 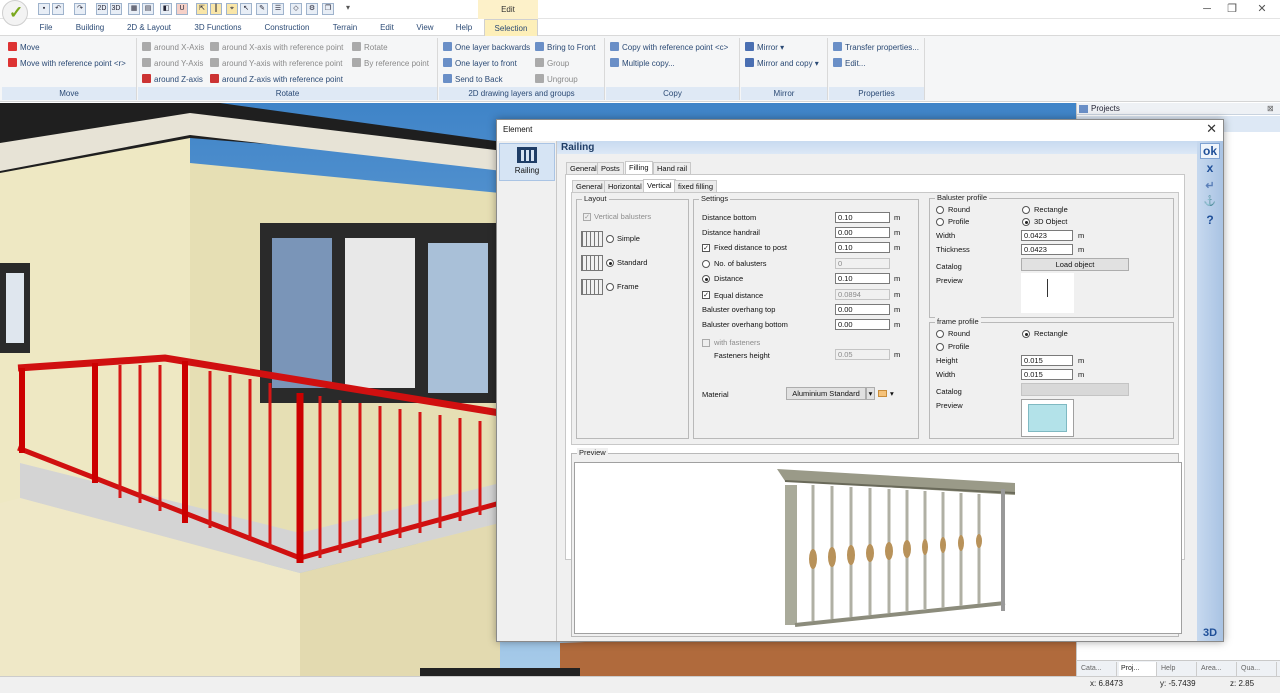 What do you see at coordinates (1075, 389) in the screenshot?
I see `frame-catalog-field` at bounding box center [1075, 389].